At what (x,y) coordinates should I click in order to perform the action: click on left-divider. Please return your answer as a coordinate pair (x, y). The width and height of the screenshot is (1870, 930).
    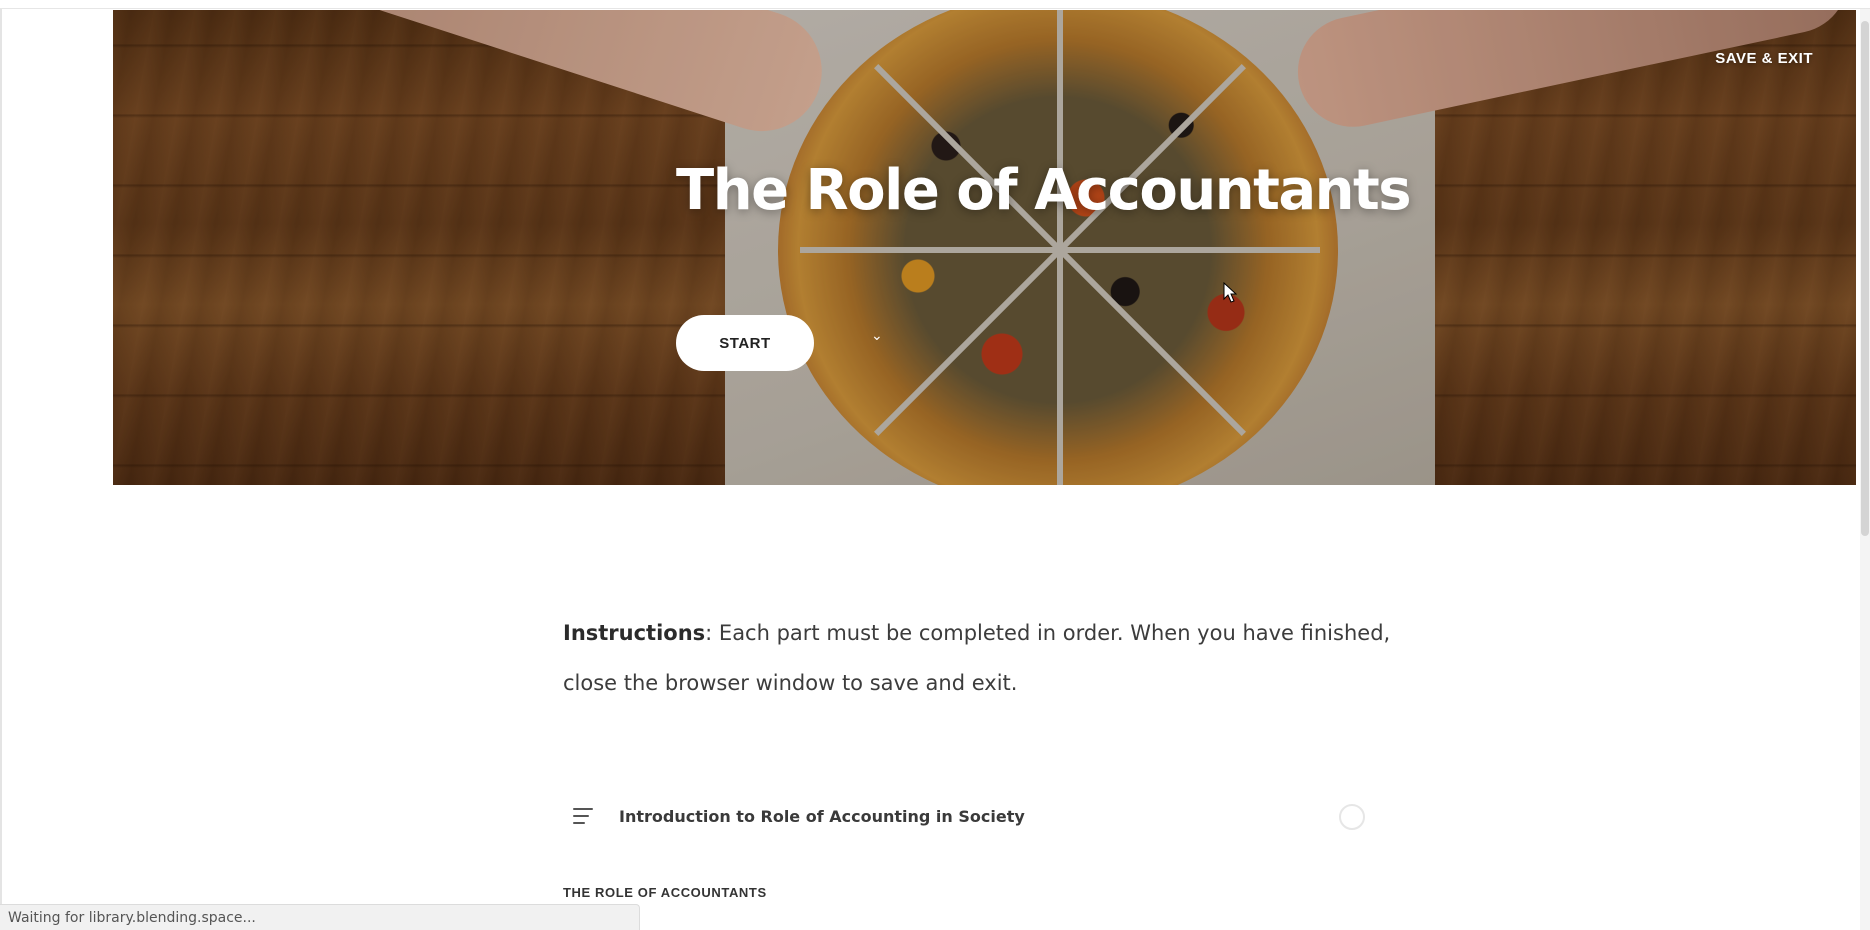
    Looking at the image, I should click on (1, 469).